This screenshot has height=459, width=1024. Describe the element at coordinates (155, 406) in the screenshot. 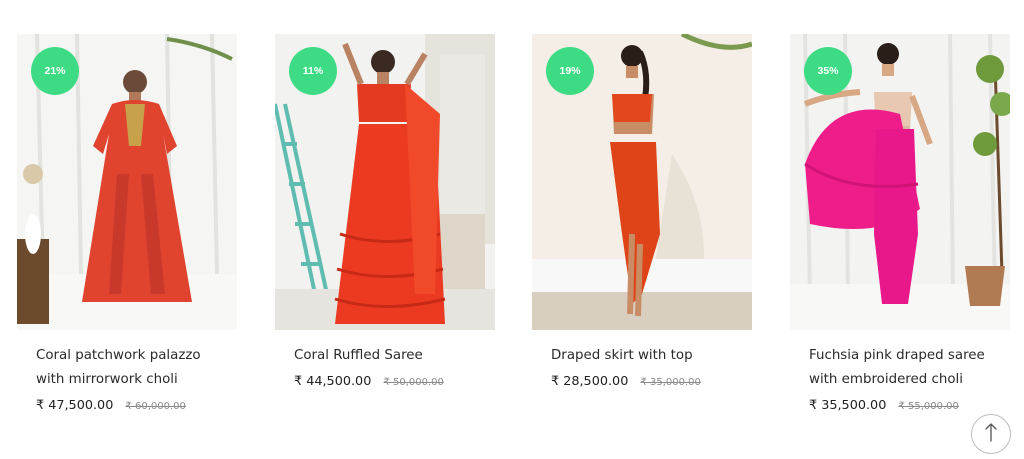

I see `original-price: ₹ 60,000.00` at that location.